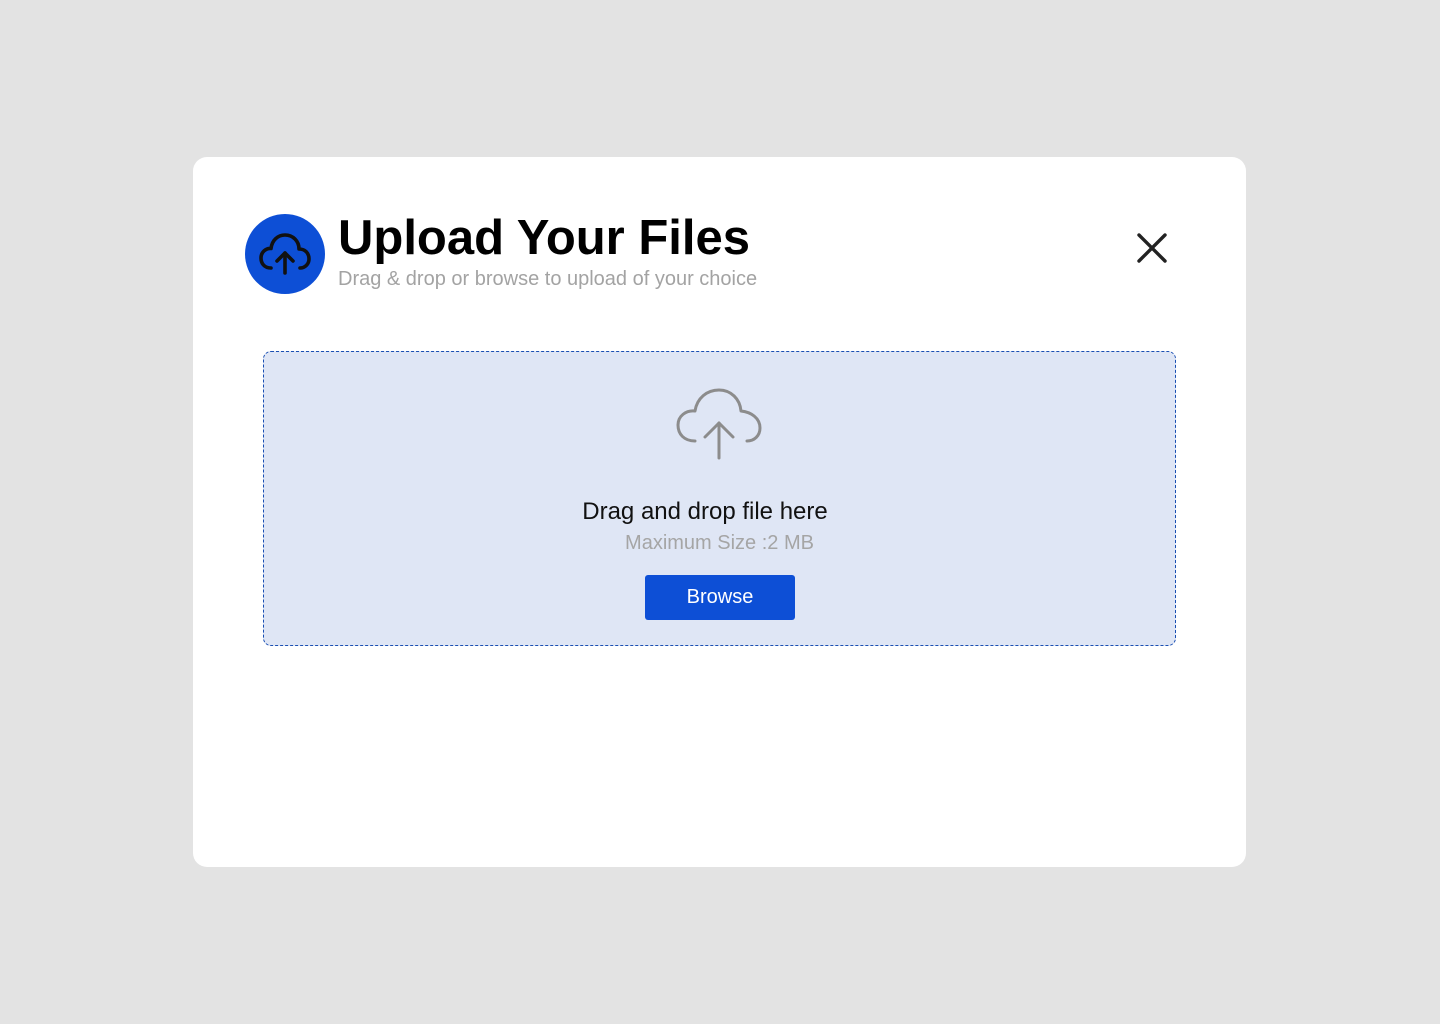  I want to click on close-icon, so click(1152, 248).